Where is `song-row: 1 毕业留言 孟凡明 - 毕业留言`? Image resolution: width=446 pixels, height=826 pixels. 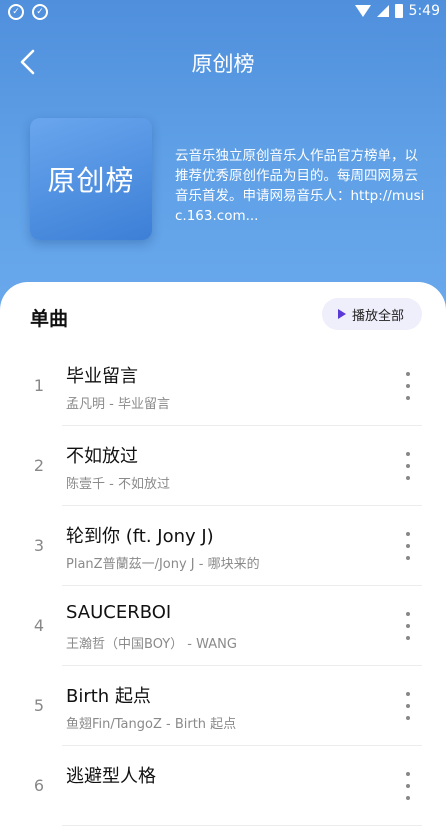
song-row: 1 毕业留言 孟凡明 - 毕业留言 is located at coordinates (223, 386).